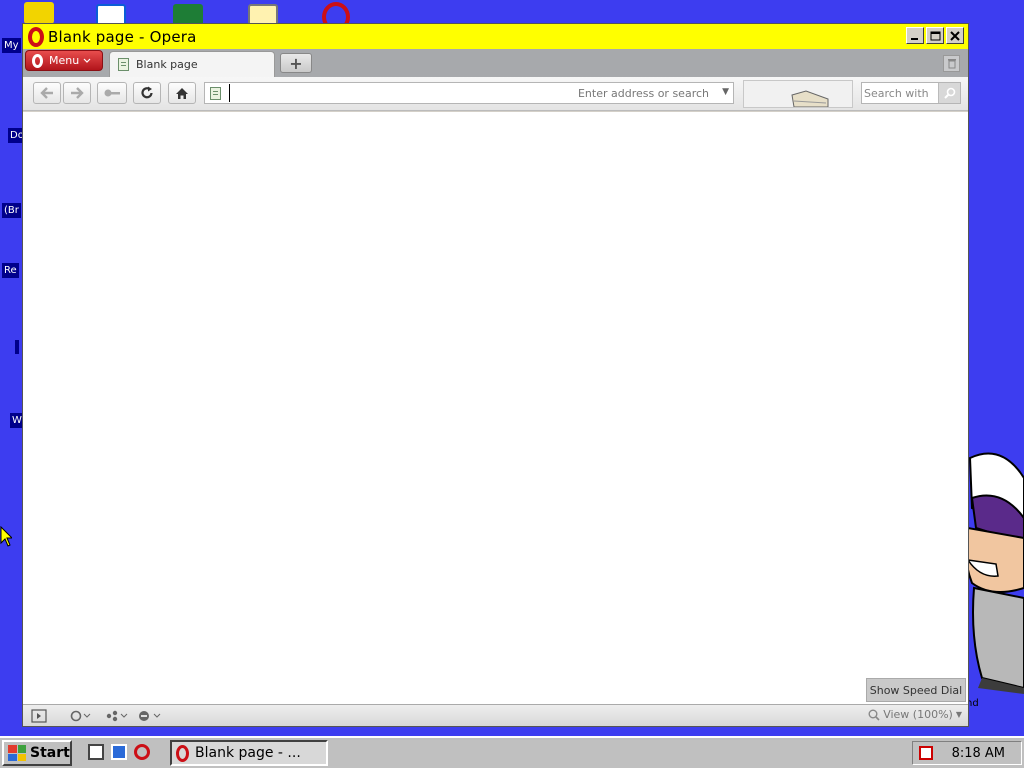  I want to click on forward-arrow-icon, so click(77, 93).